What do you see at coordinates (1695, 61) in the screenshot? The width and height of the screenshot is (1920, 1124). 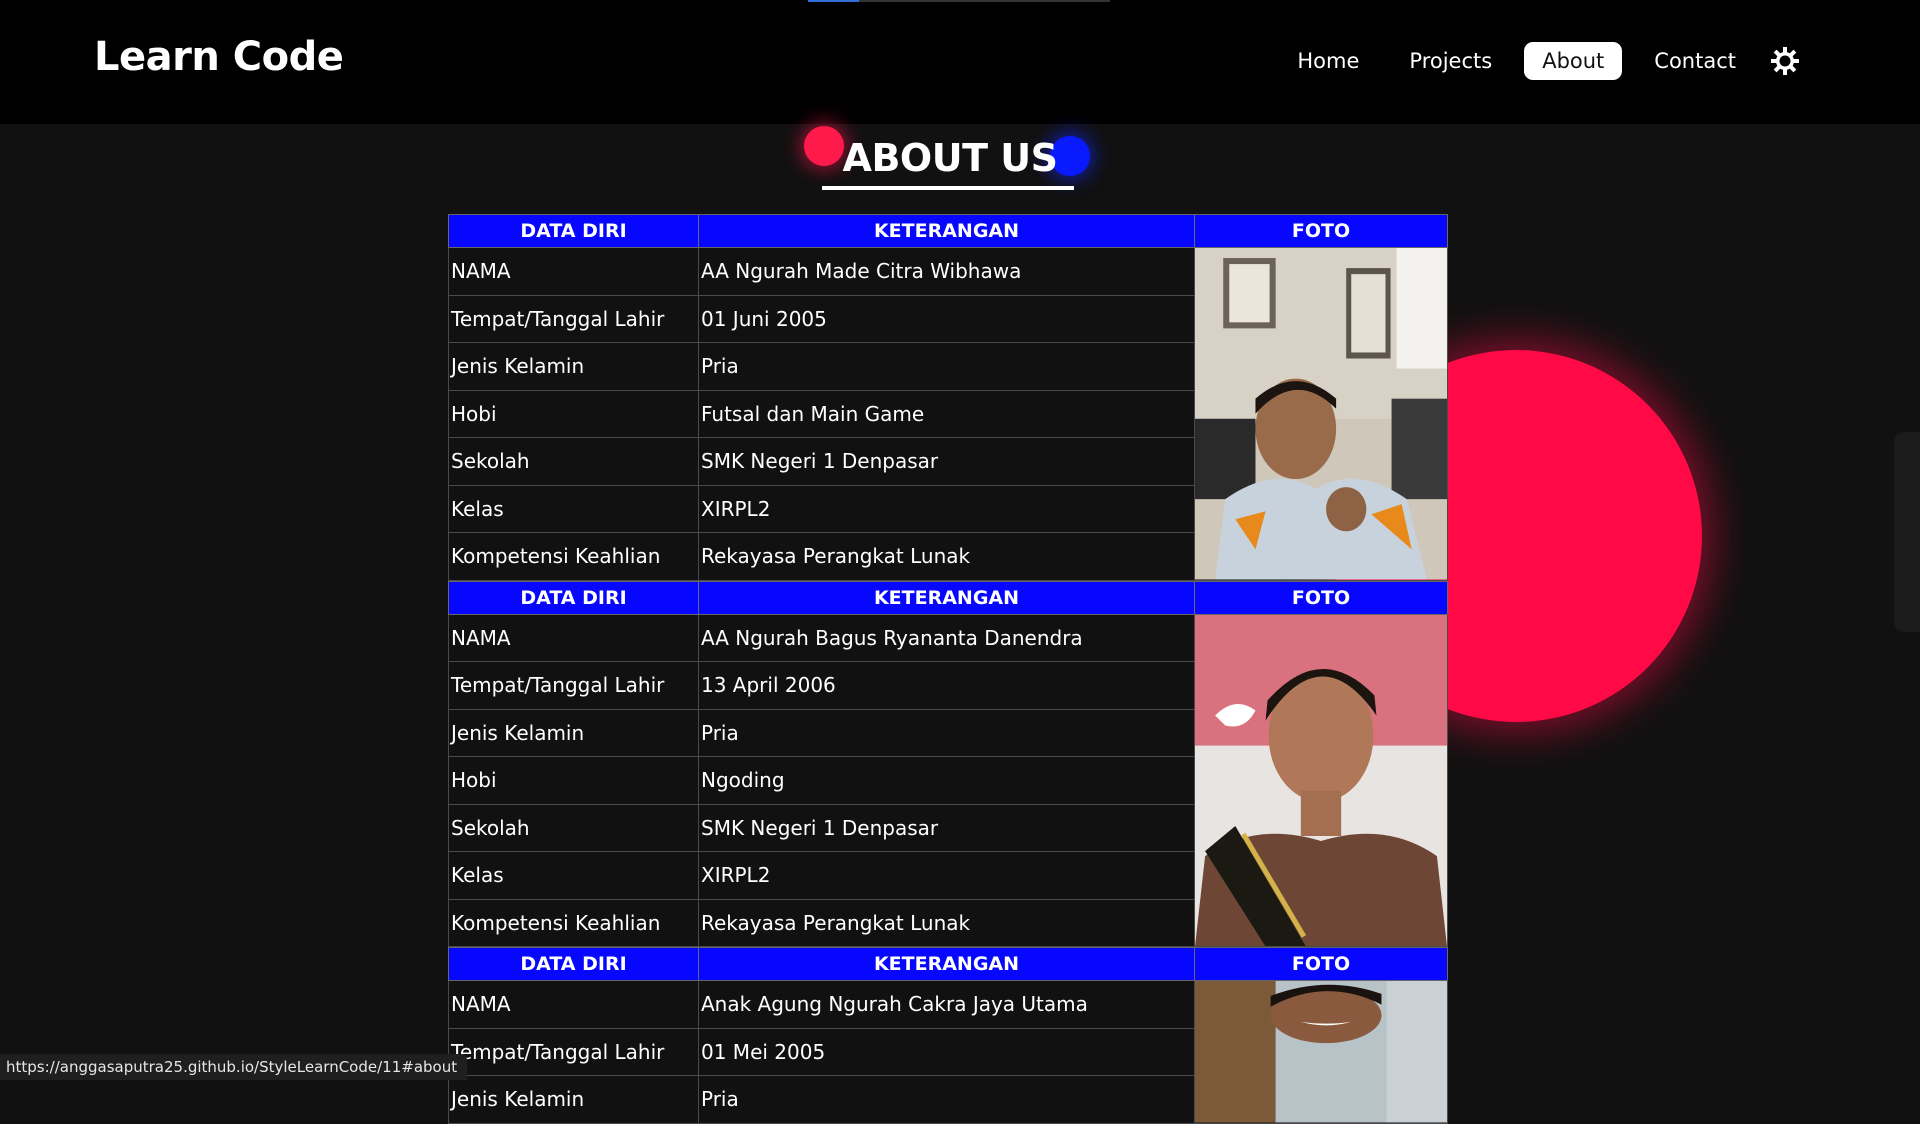 I see `nav-contact: Contact` at bounding box center [1695, 61].